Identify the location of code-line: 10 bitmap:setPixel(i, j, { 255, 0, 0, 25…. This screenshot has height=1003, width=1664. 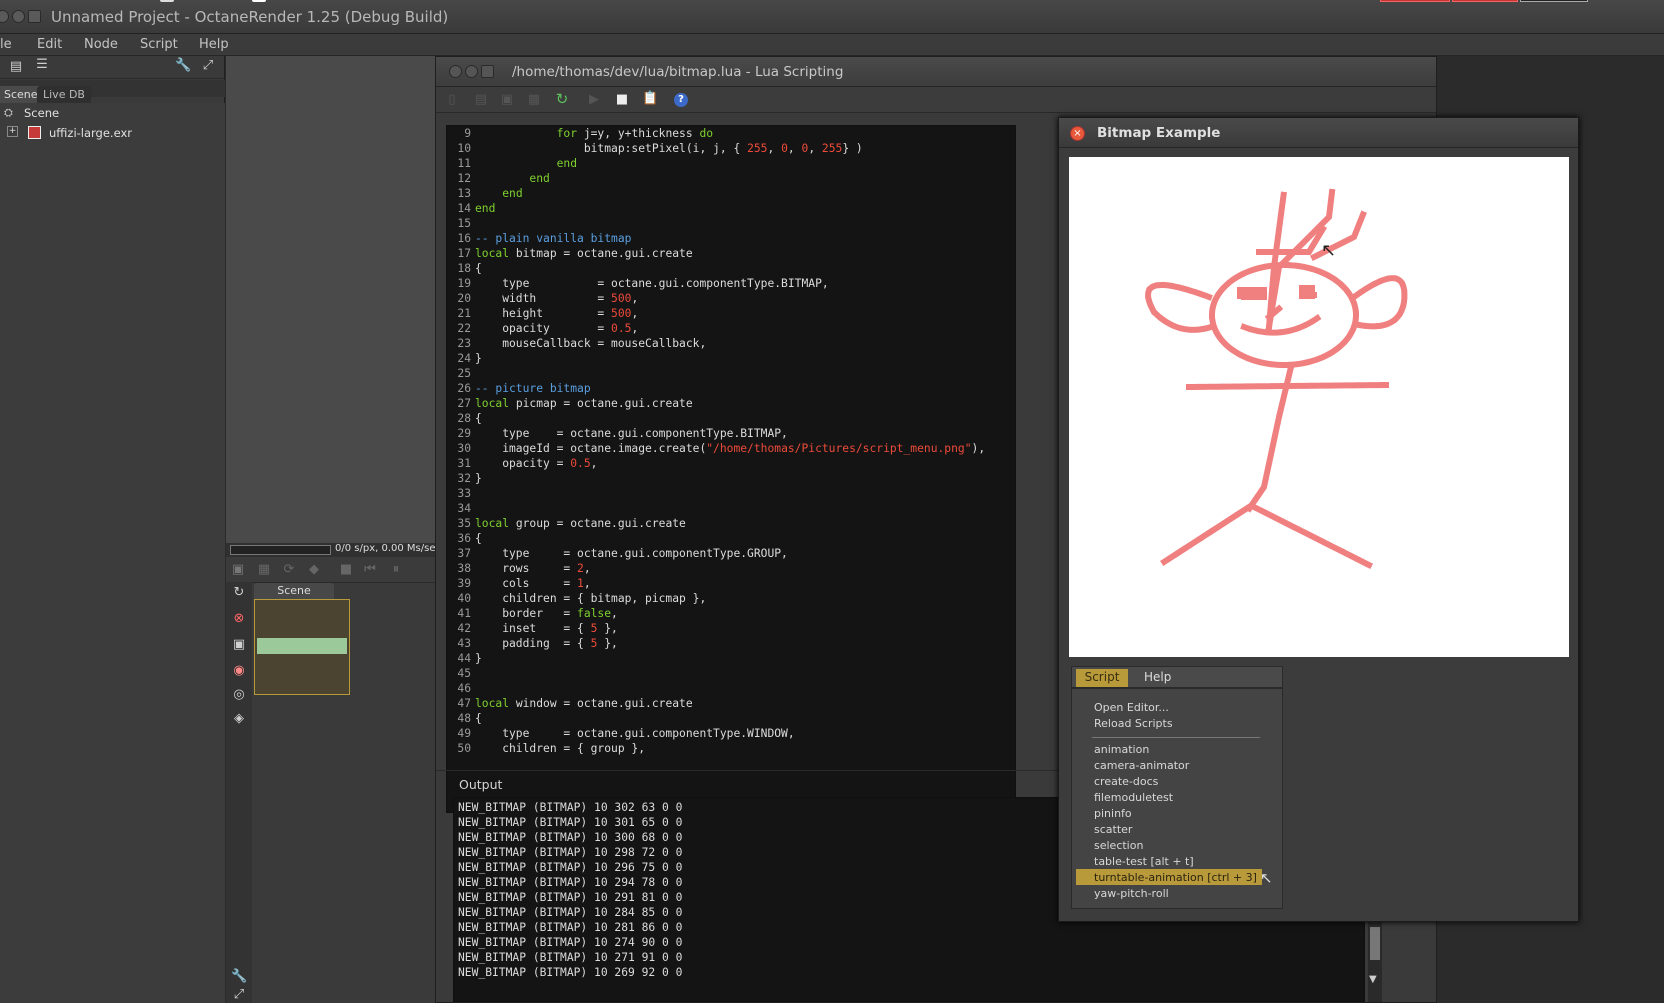
(731, 148).